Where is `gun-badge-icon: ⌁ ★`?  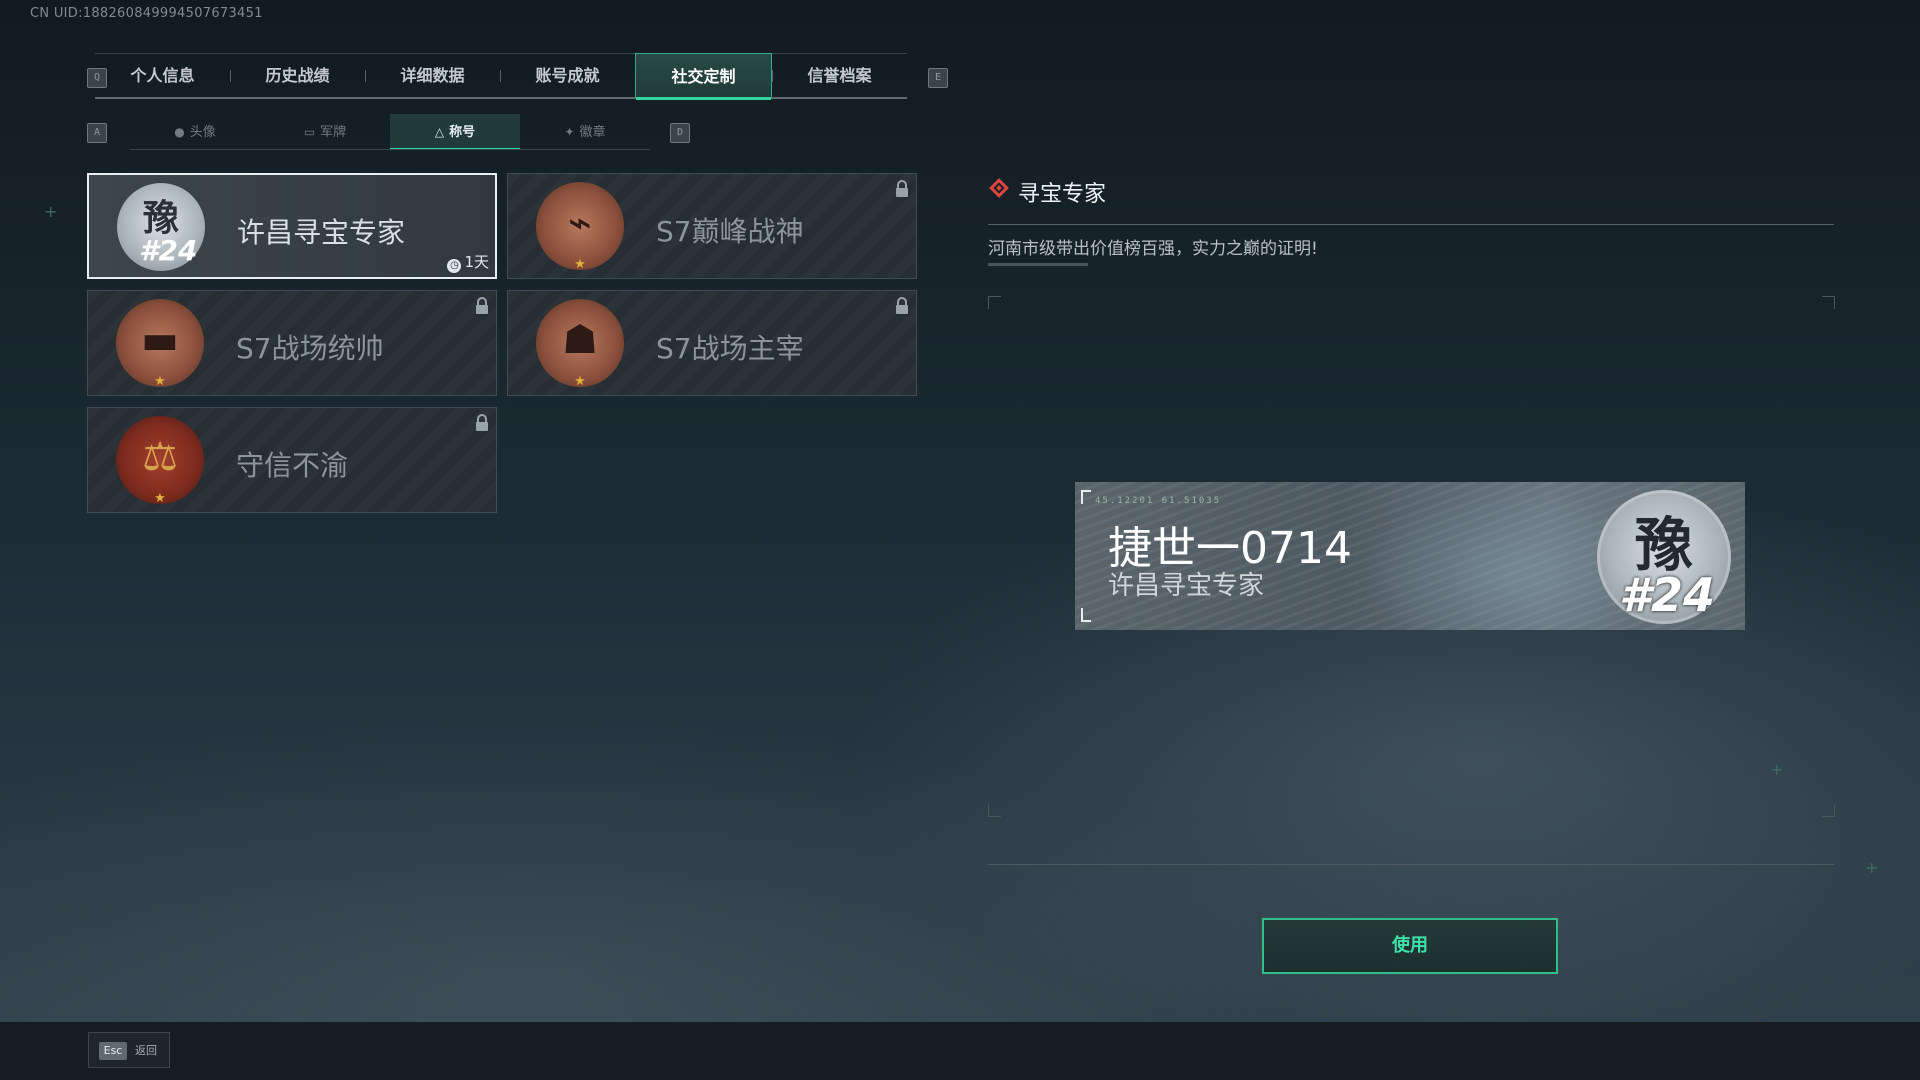 gun-badge-icon: ⌁ ★ is located at coordinates (580, 227).